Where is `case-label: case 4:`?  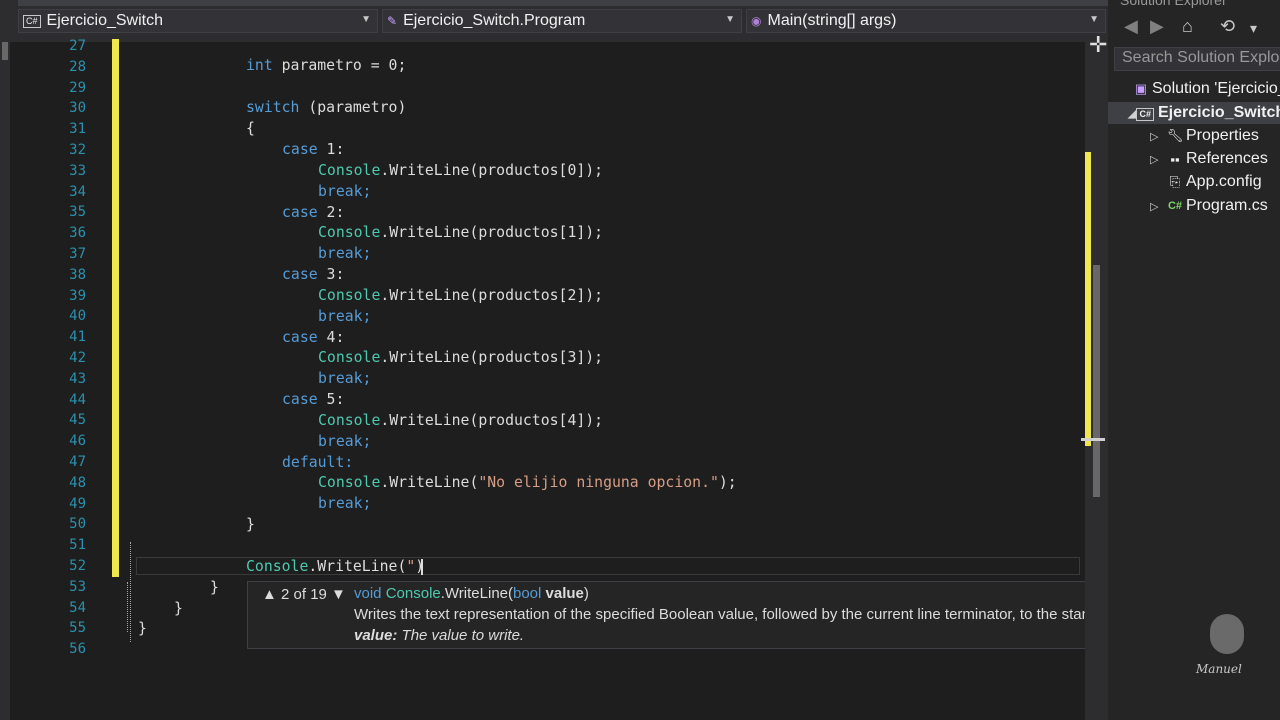
case-label: case 4: is located at coordinates (313, 337).